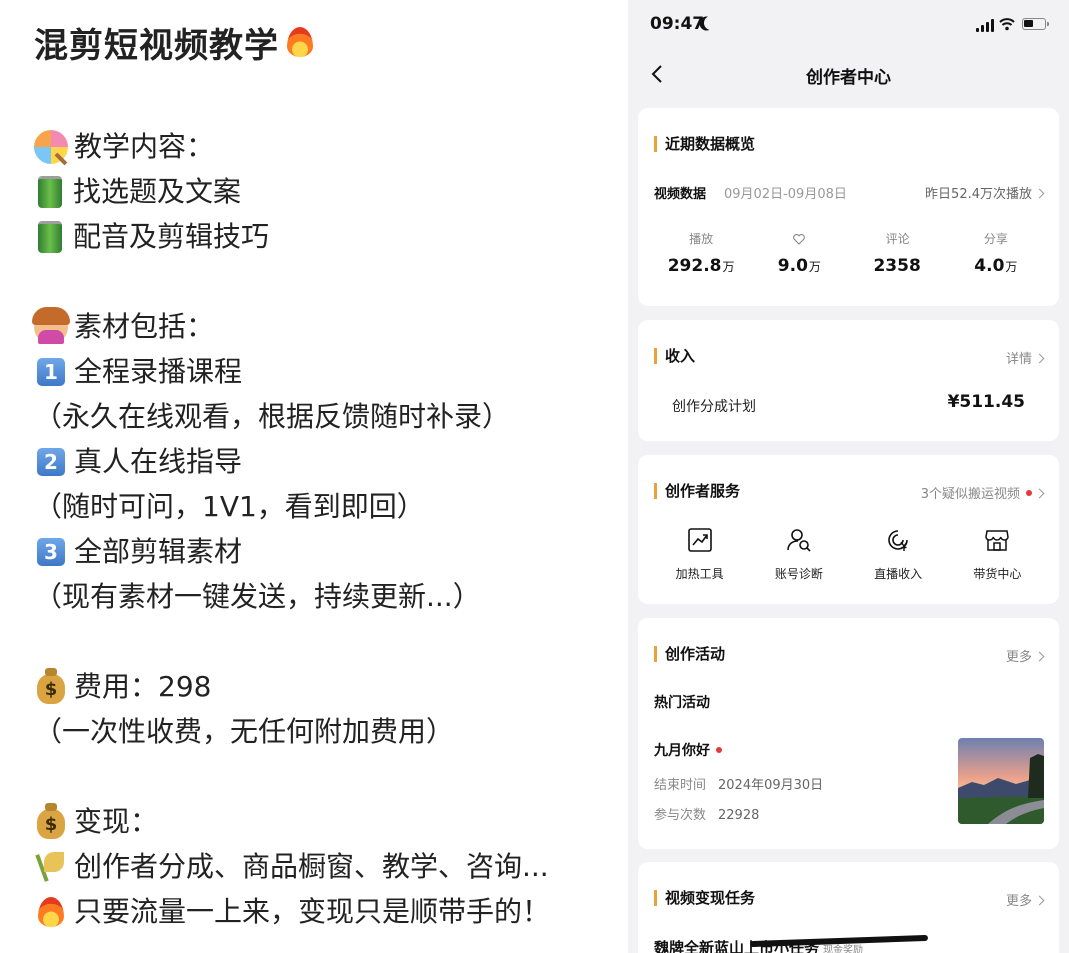 This screenshot has width=1069, height=953. Describe the element at coordinates (848, 78) in the screenshot. I see `page-title: 创作者中心` at that location.